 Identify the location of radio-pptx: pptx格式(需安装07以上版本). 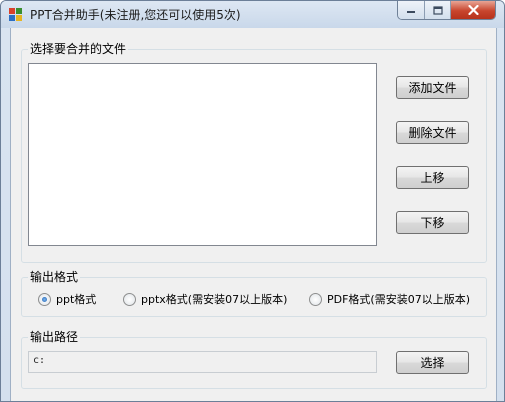
(205, 299).